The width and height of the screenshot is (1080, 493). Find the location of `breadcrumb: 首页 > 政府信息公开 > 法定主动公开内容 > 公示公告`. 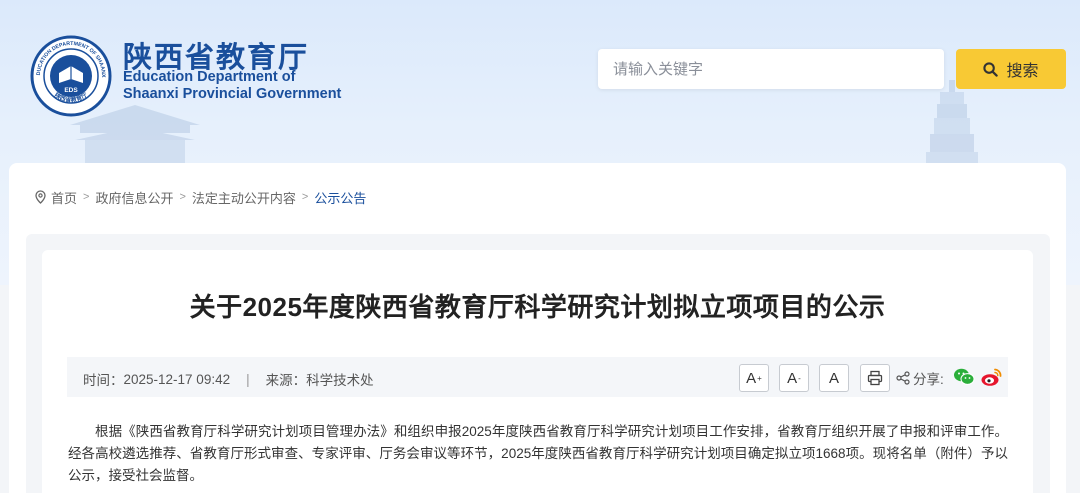

breadcrumb: 首页 > 政府信息公开 > 法定主动公开内容 > 公示公告 is located at coordinates (200, 197).